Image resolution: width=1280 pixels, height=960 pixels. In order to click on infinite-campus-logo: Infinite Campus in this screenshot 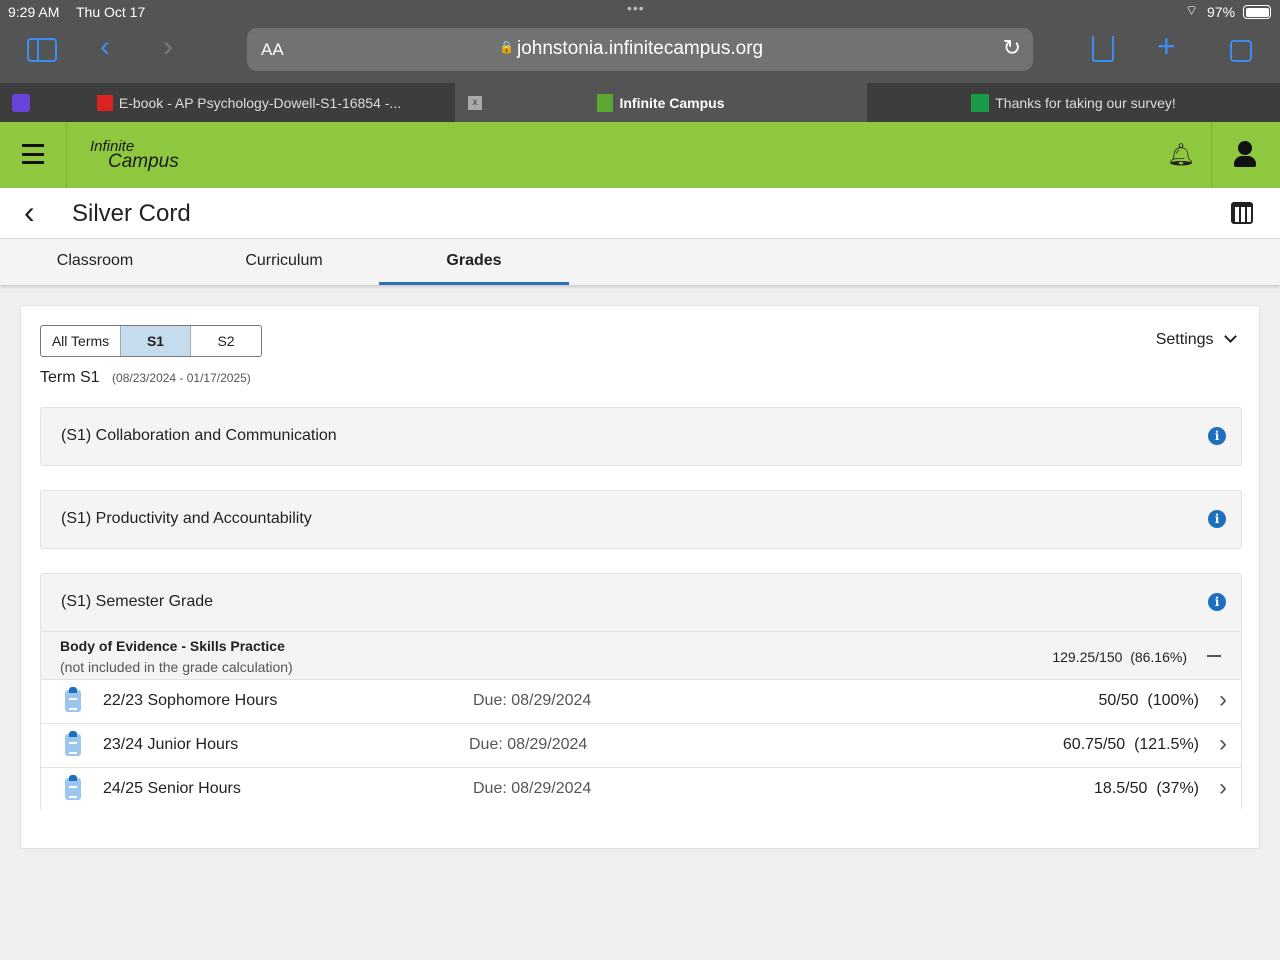, I will do `click(134, 155)`.